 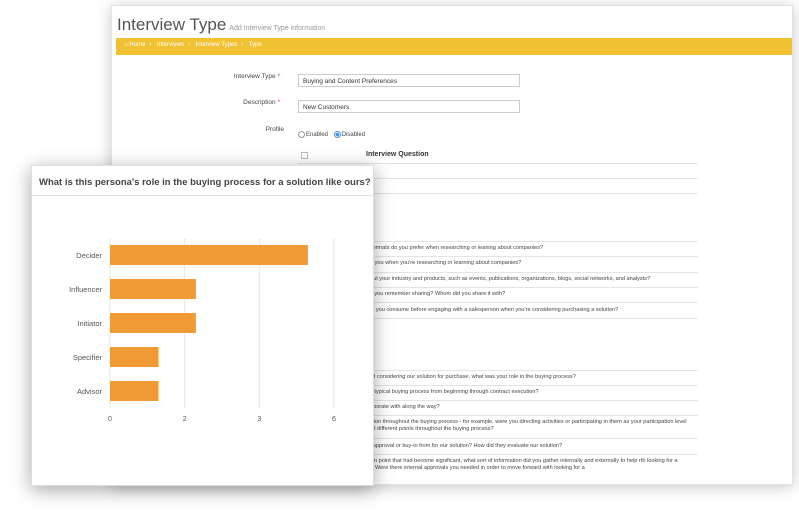 What do you see at coordinates (217, 45) in the screenshot?
I see `breadcrumb-interview-types: Interview Types` at bounding box center [217, 45].